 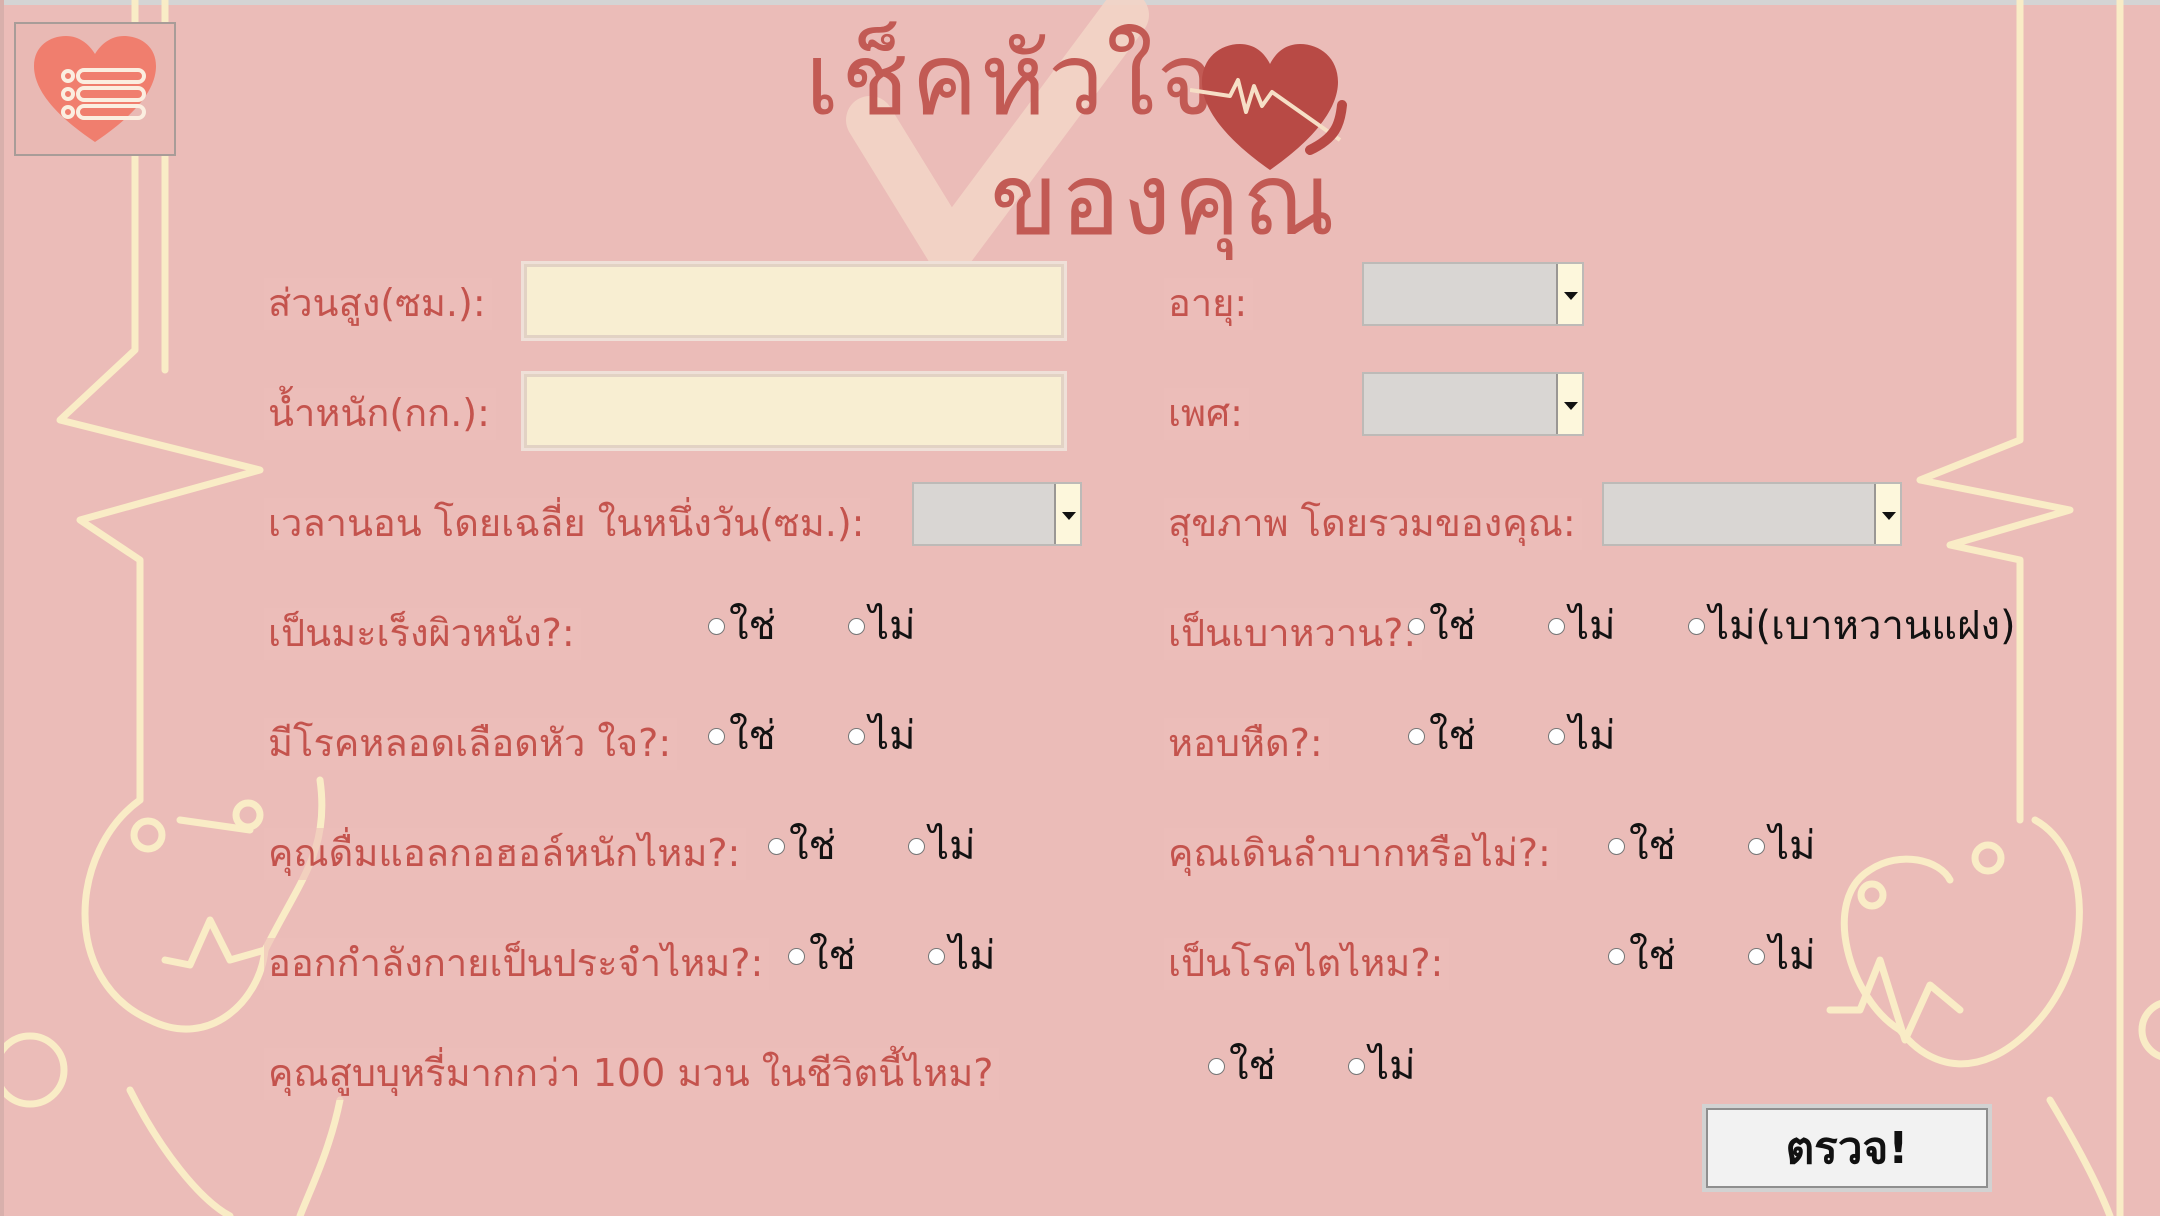 What do you see at coordinates (1752, 514) in the screenshot?
I see `general-health-select` at bounding box center [1752, 514].